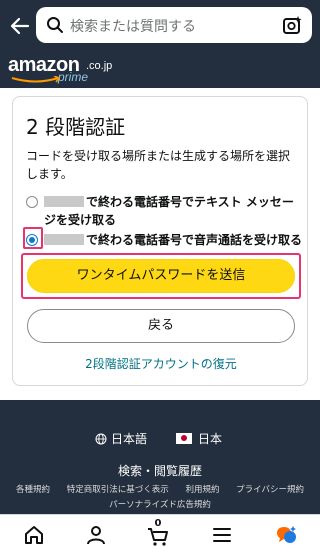  Describe the element at coordinates (160, 504) in the screenshot. I see `footer-link-personalized-ads: パーソナライズド広告規約` at that location.